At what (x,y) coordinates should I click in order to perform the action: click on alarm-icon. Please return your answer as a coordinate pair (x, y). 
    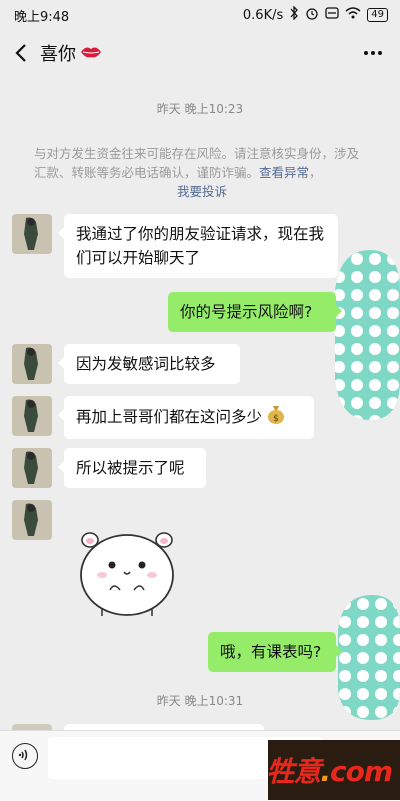
    Looking at the image, I should click on (312, 15).